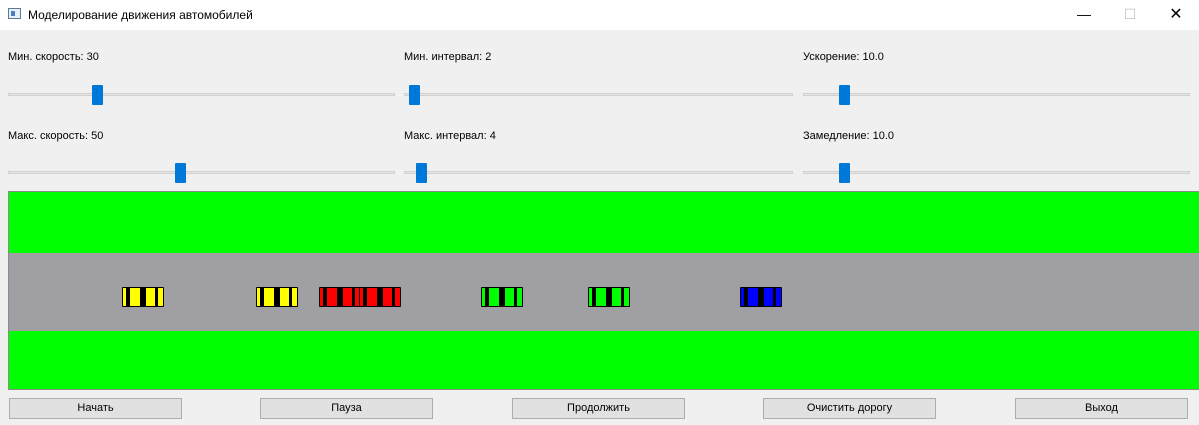 This screenshot has width=1199, height=425. Describe the element at coordinates (843, 57) in the screenshot. I see `acceleration-label: Ускорение: 10.0` at that location.